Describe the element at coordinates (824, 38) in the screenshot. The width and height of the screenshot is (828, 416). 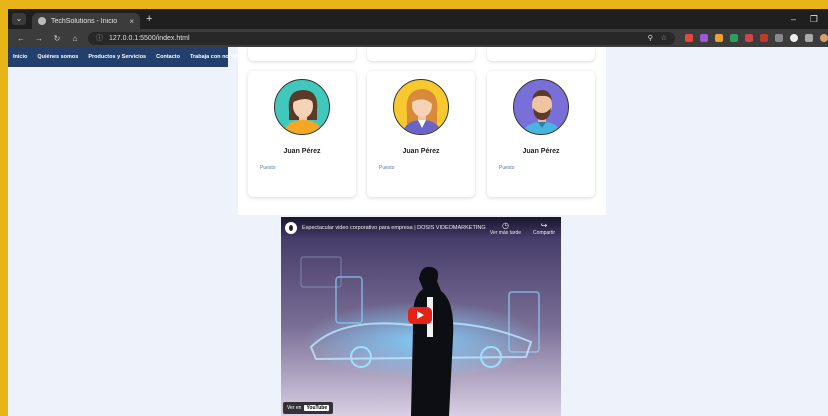
I see `profile-avatar` at that location.